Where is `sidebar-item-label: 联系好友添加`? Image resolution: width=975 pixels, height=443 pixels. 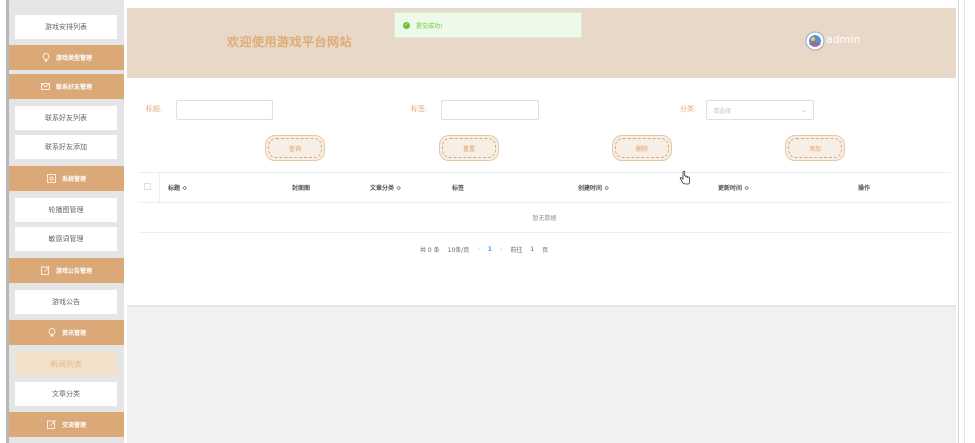 sidebar-item-label: 联系好友添加 is located at coordinates (66, 147).